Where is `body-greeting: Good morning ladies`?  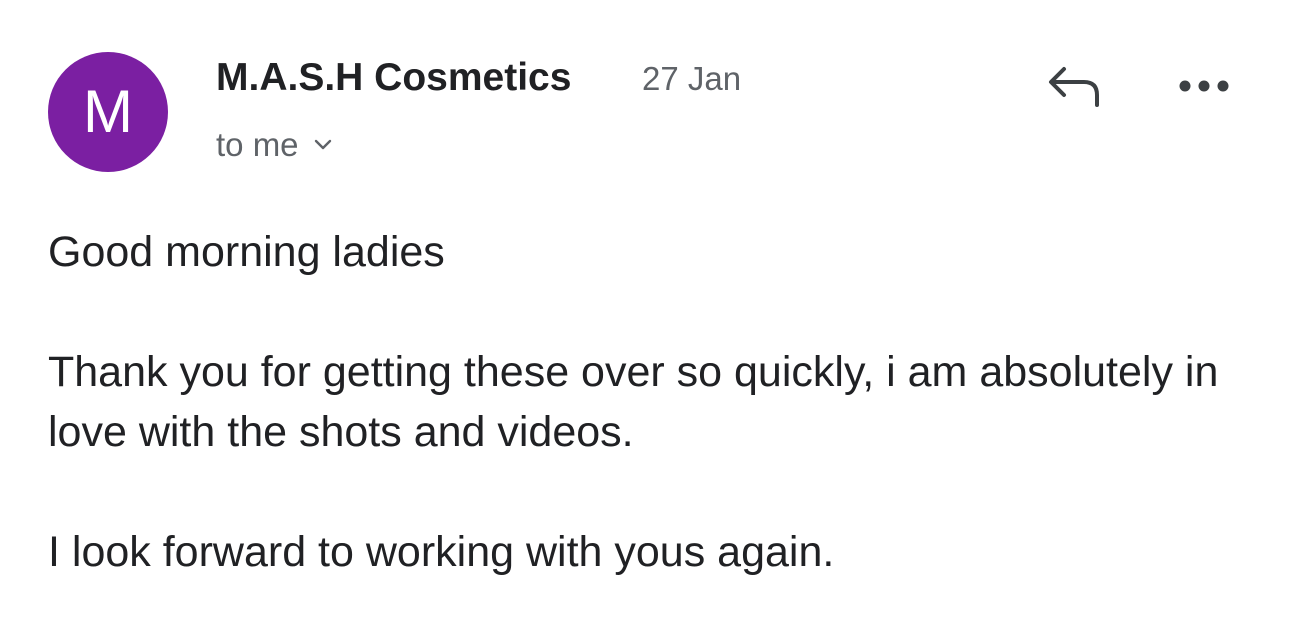
body-greeting: Good morning ladies is located at coordinates (246, 252).